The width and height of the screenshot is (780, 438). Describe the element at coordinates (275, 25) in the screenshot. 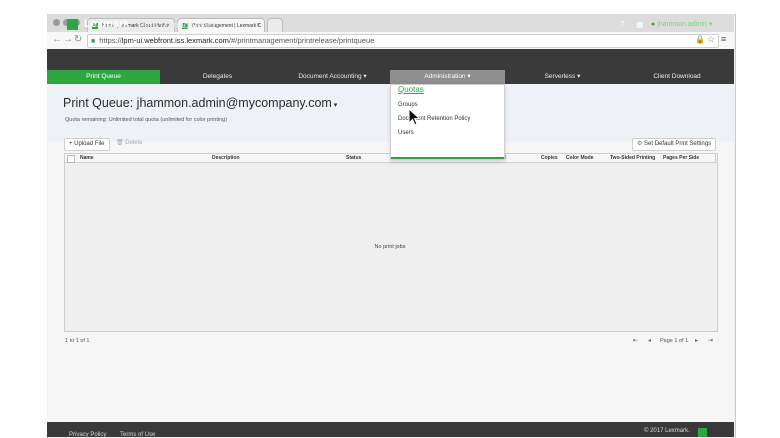

I see `new-tab-button` at that location.